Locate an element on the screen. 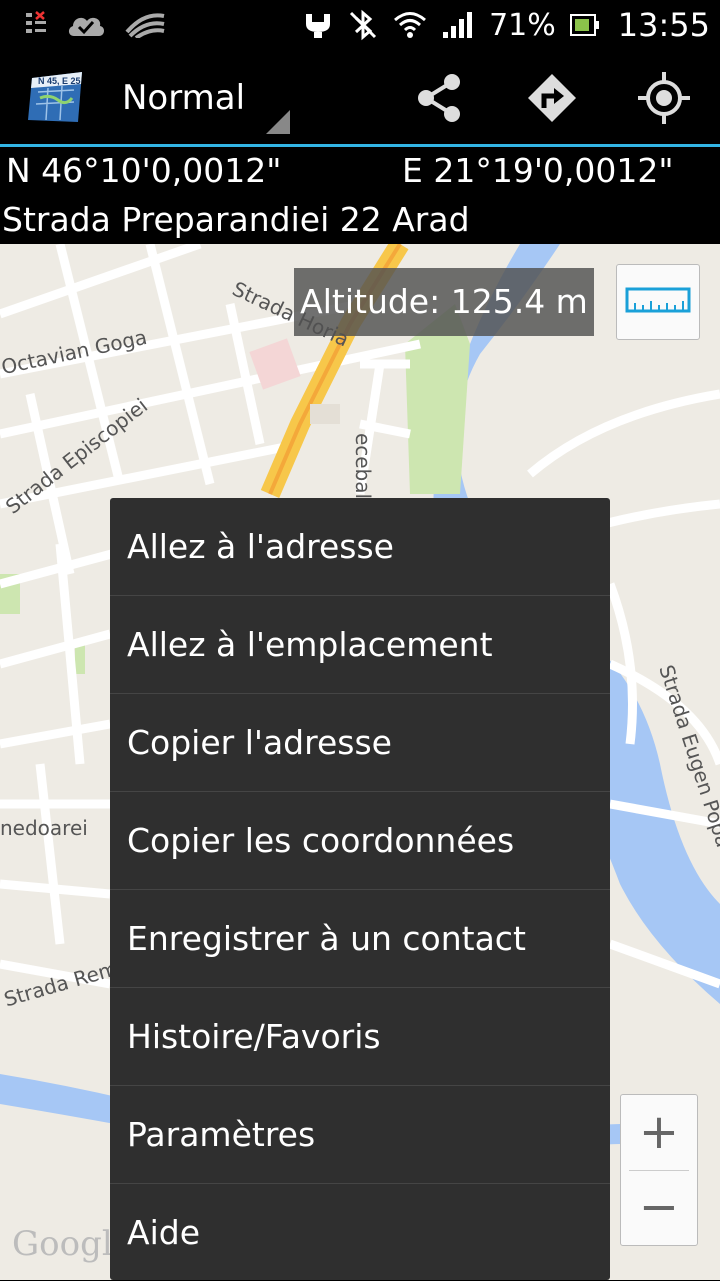  menu-item-settings: Paramètres is located at coordinates (360, 1135).